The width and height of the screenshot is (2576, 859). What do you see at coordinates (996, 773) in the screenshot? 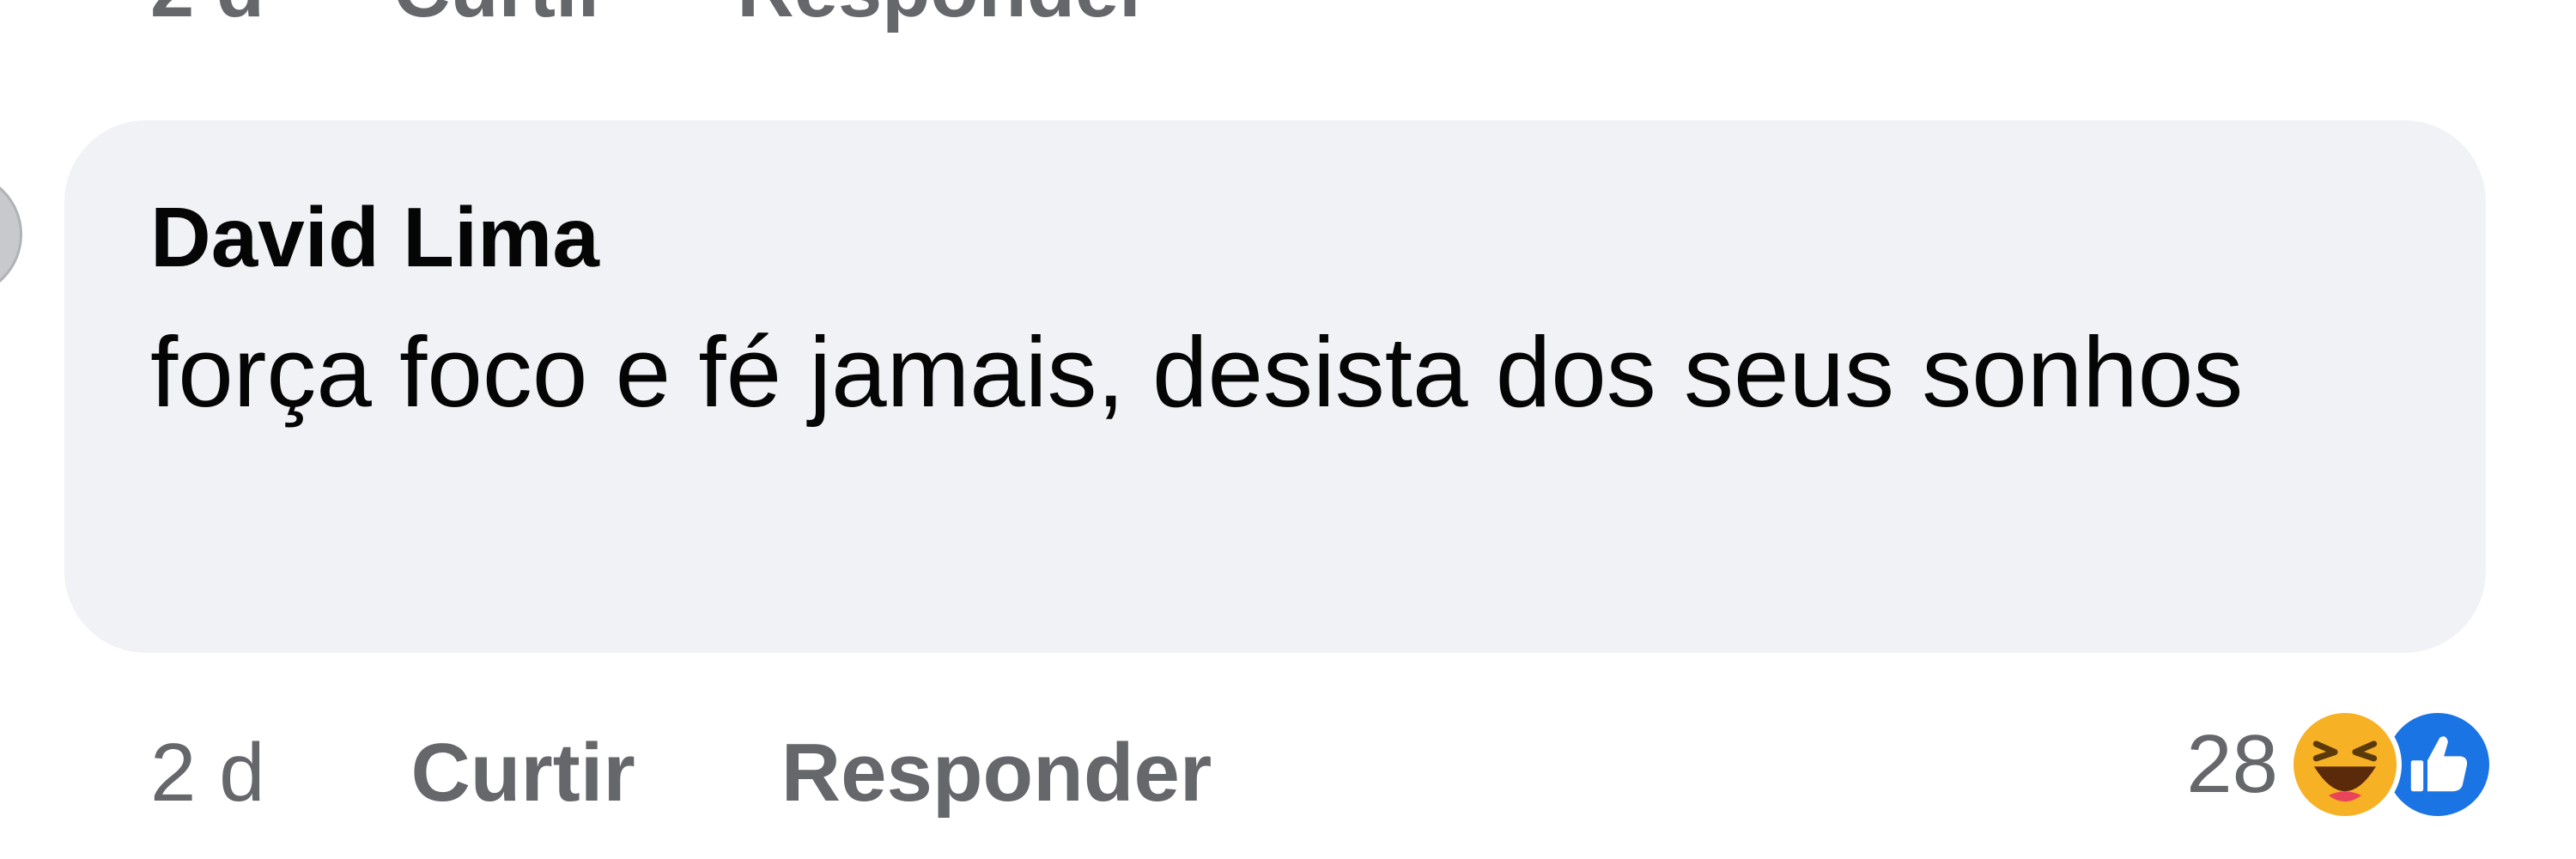
I see `reply-button: Responder` at bounding box center [996, 773].